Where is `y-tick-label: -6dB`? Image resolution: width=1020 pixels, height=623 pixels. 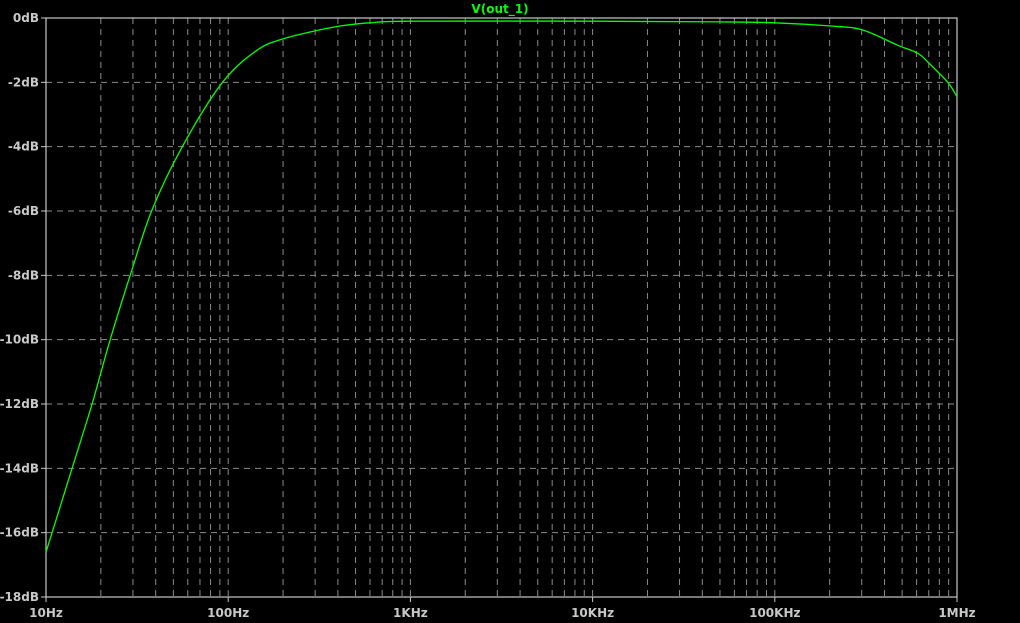
y-tick-label: -6dB is located at coordinates (23, 211).